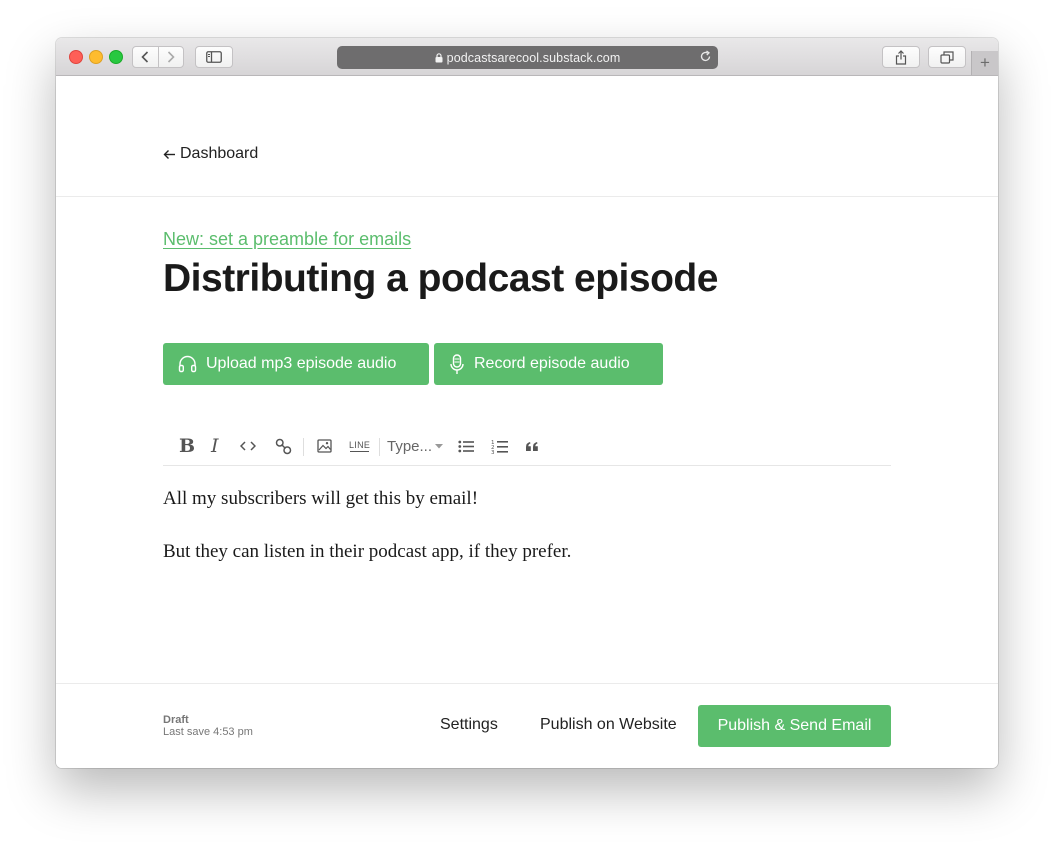  Describe the element at coordinates (76, 57) in the screenshot. I see `close-window-button` at that location.